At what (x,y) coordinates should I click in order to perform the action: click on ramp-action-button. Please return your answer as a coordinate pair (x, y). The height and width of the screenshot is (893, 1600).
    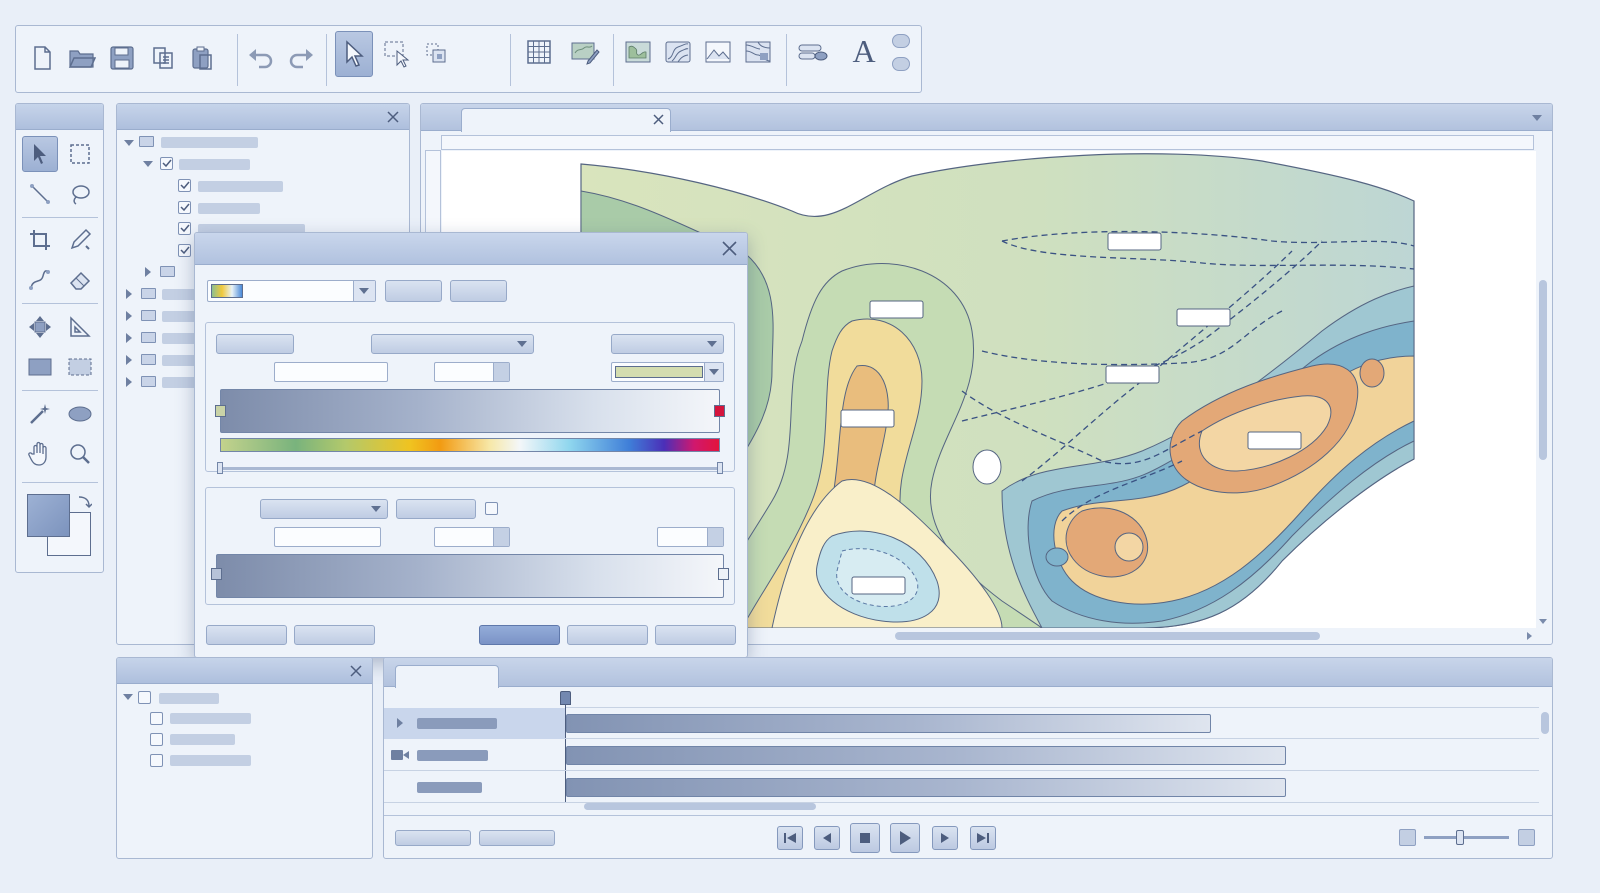
    Looking at the image, I should click on (478, 291).